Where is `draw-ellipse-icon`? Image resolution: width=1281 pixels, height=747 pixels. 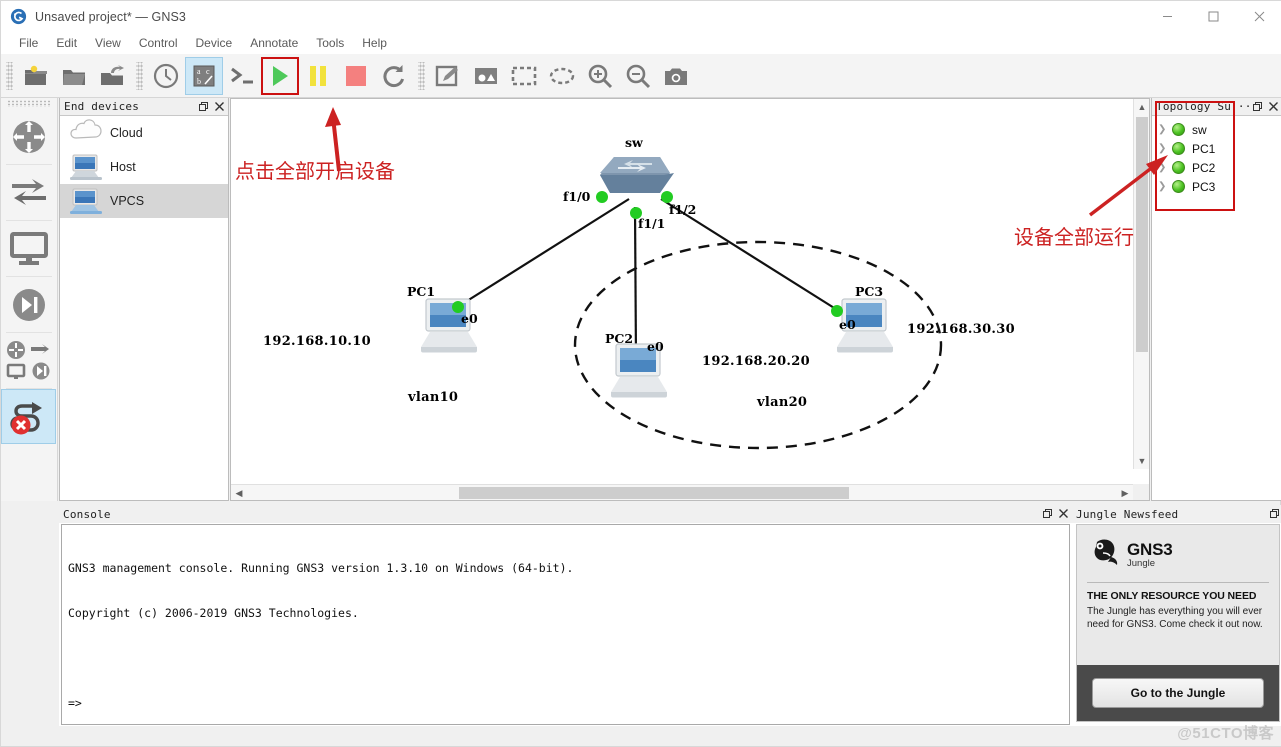 draw-ellipse-icon is located at coordinates (562, 76).